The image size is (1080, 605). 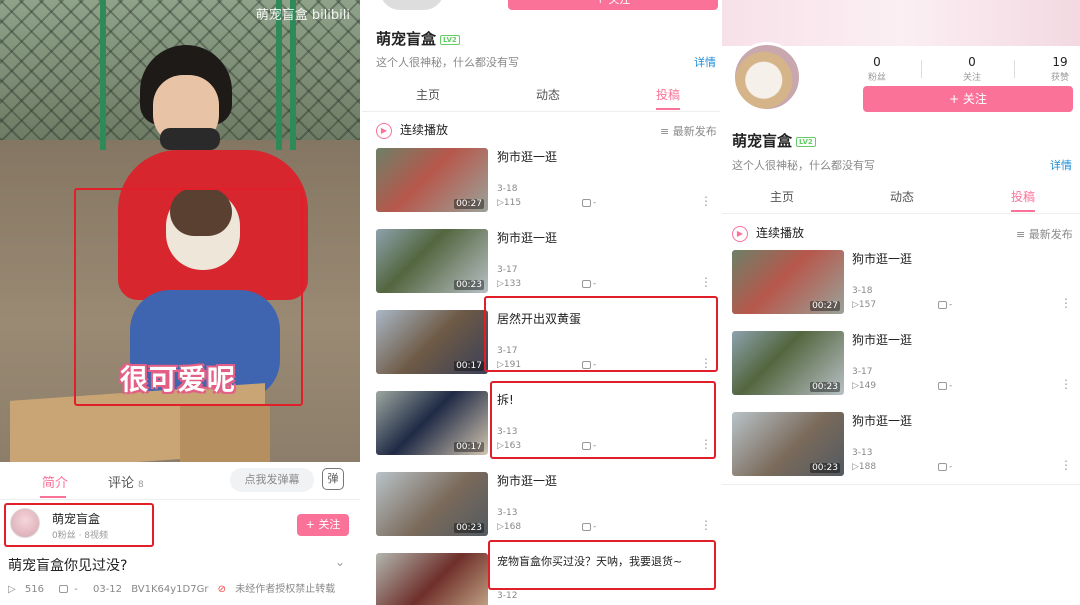 What do you see at coordinates (862, 372) in the screenshot?
I see `video-item-date: 3-17` at bounding box center [862, 372].